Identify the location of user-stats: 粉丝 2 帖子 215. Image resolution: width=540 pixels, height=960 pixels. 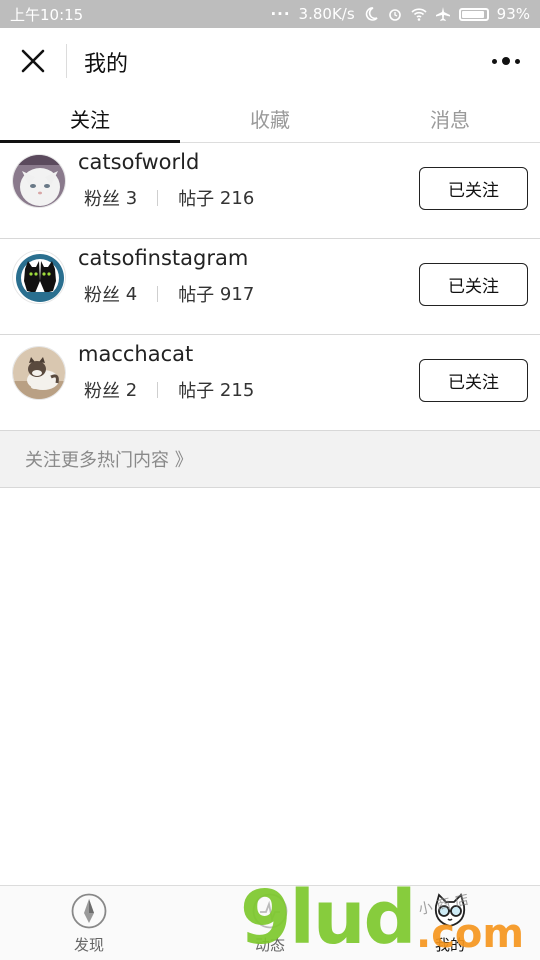
(169, 390).